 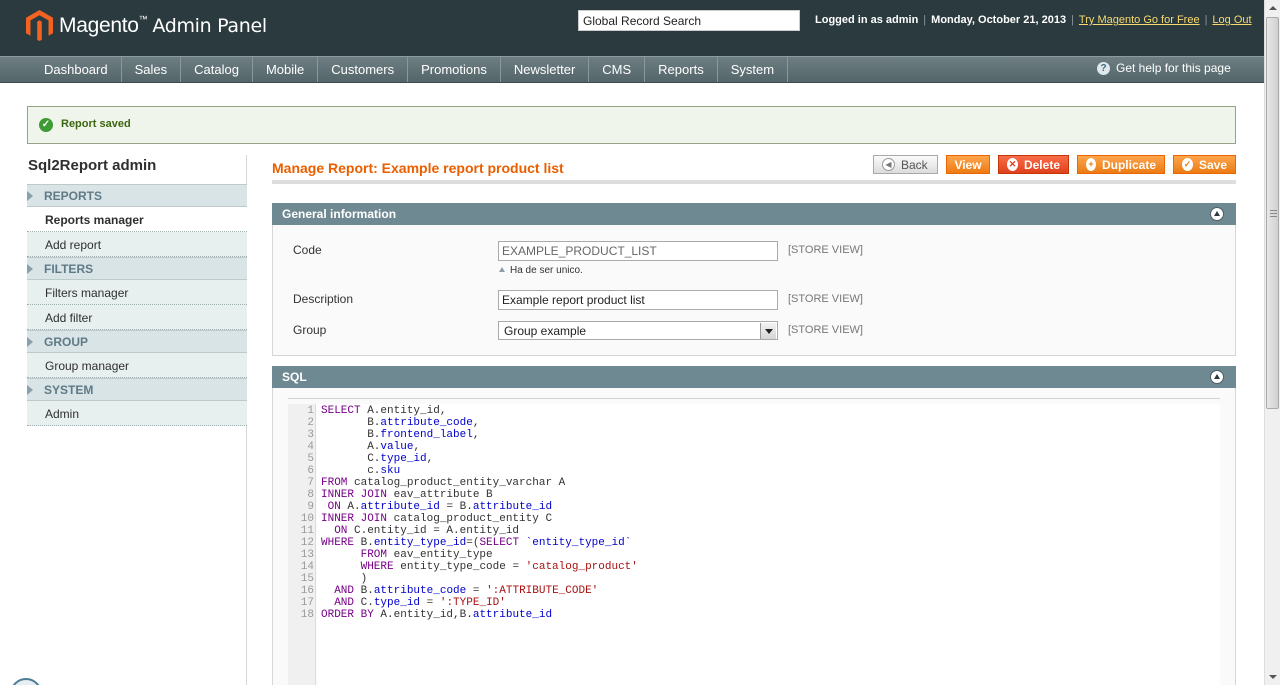 What do you see at coordinates (310, 459) in the screenshot?
I see `line-number: 5` at bounding box center [310, 459].